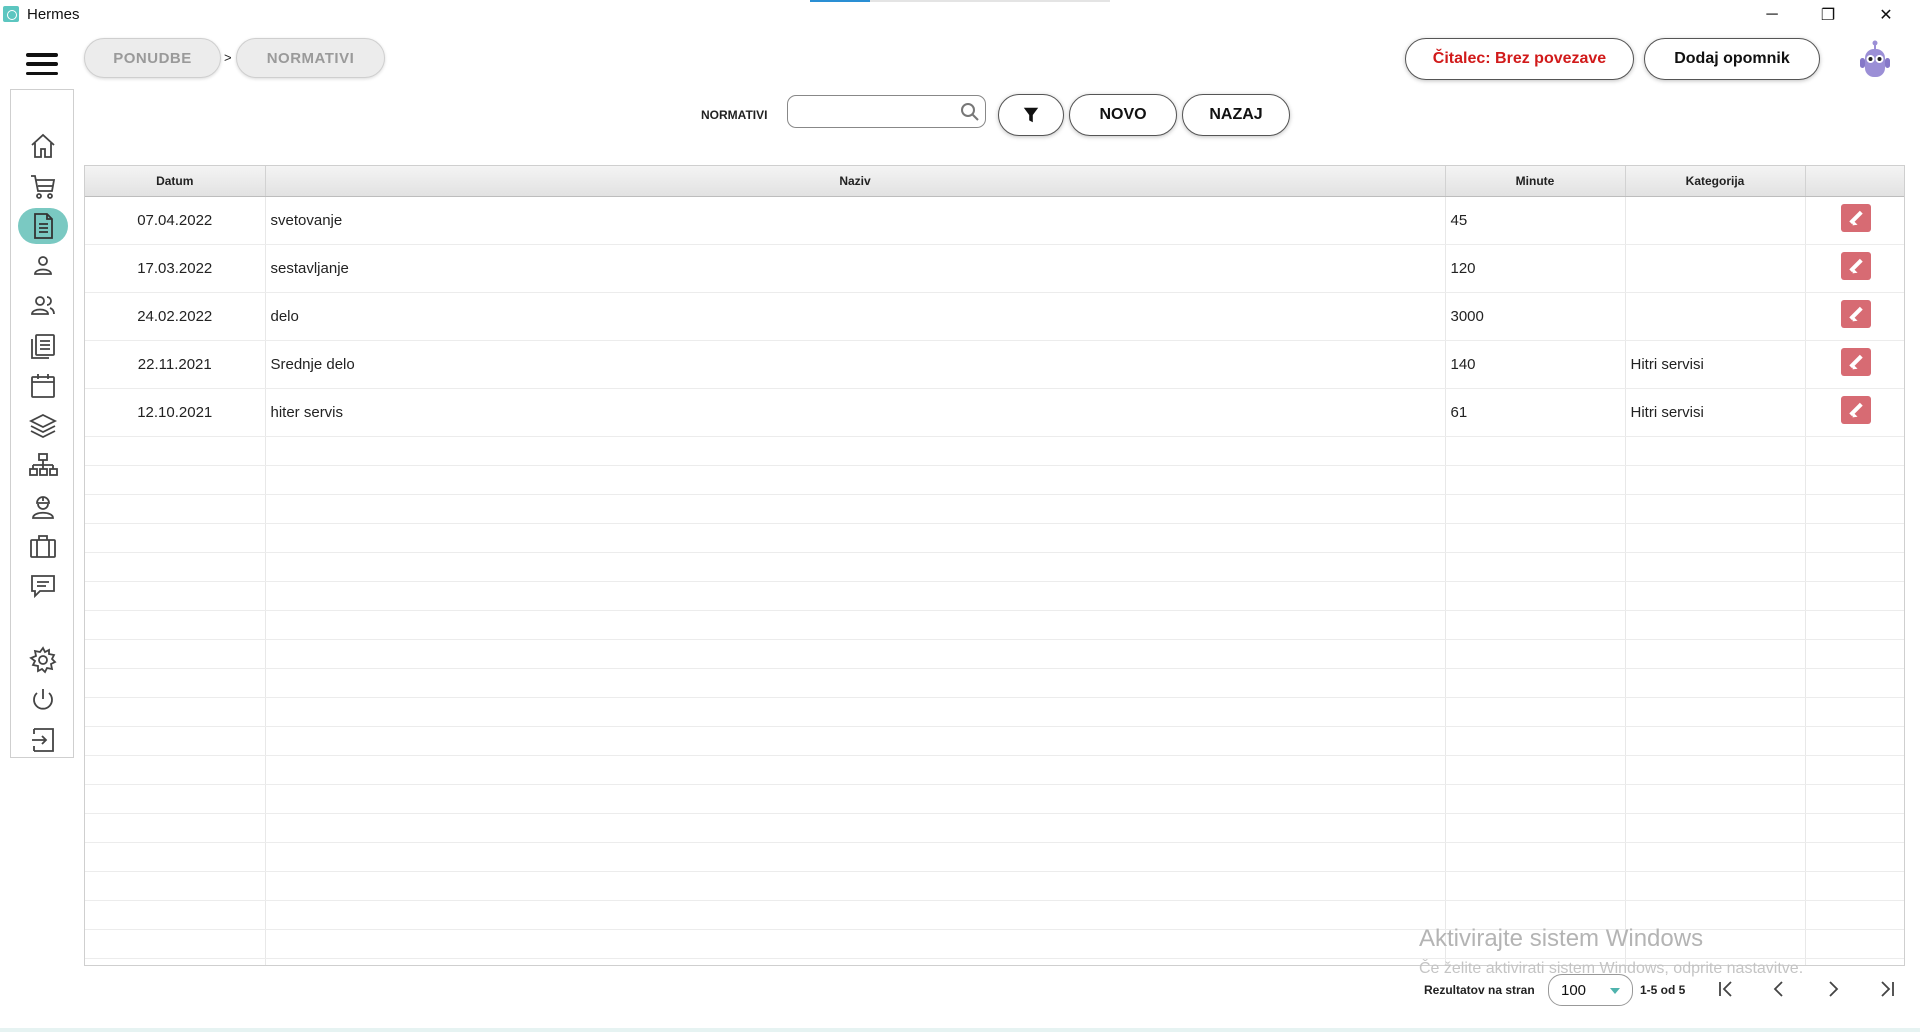  I want to click on new-button: NOVO, so click(1123, 115).